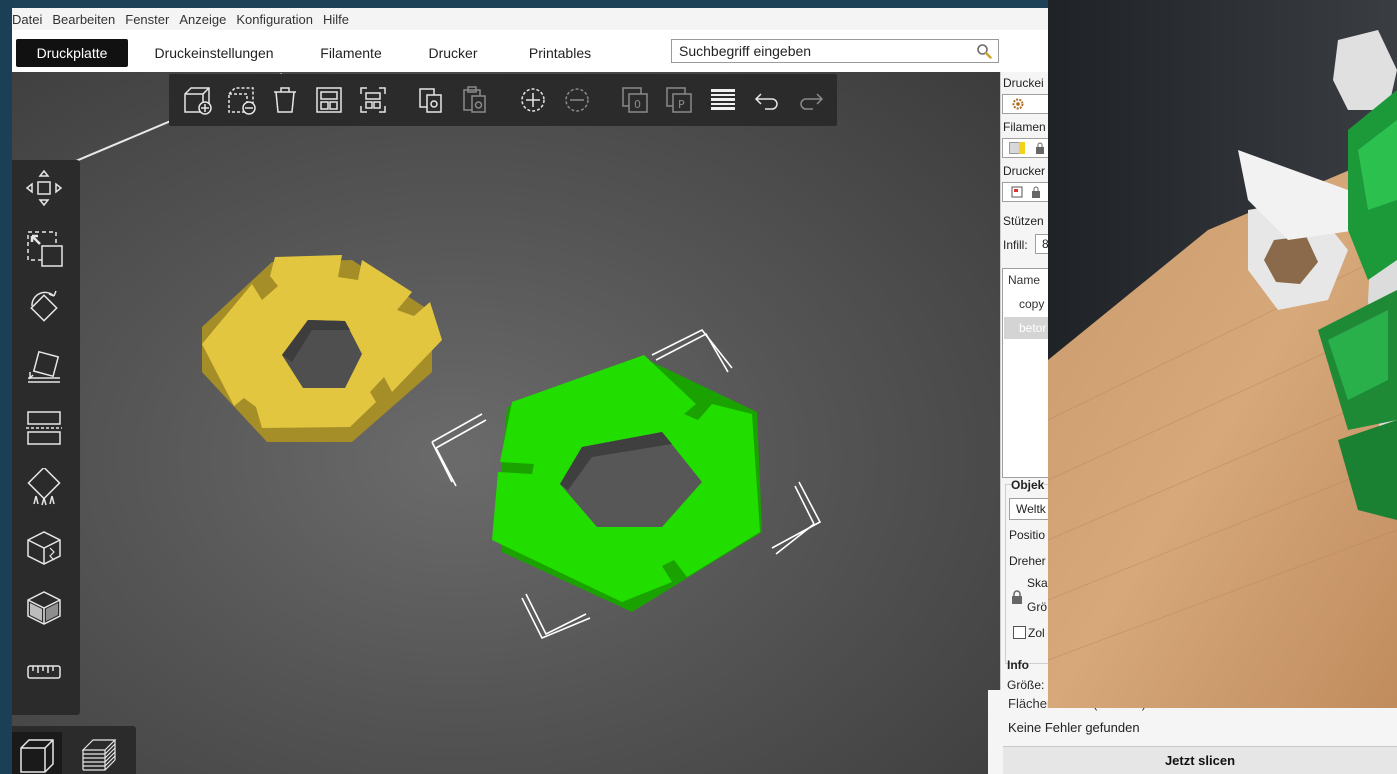 This screenshot has height=774, width=1397. Describe the element at coordinates (1037, 583) in the screenshot. I see `scale-label: Ska` at that location.